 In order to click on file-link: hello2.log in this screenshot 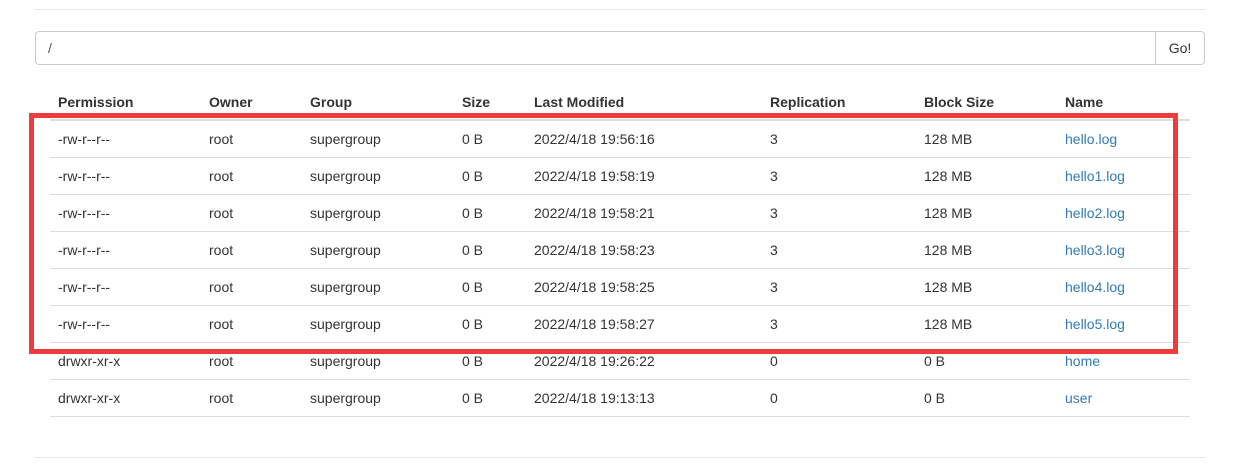, I will do `click(1095, 213)`.